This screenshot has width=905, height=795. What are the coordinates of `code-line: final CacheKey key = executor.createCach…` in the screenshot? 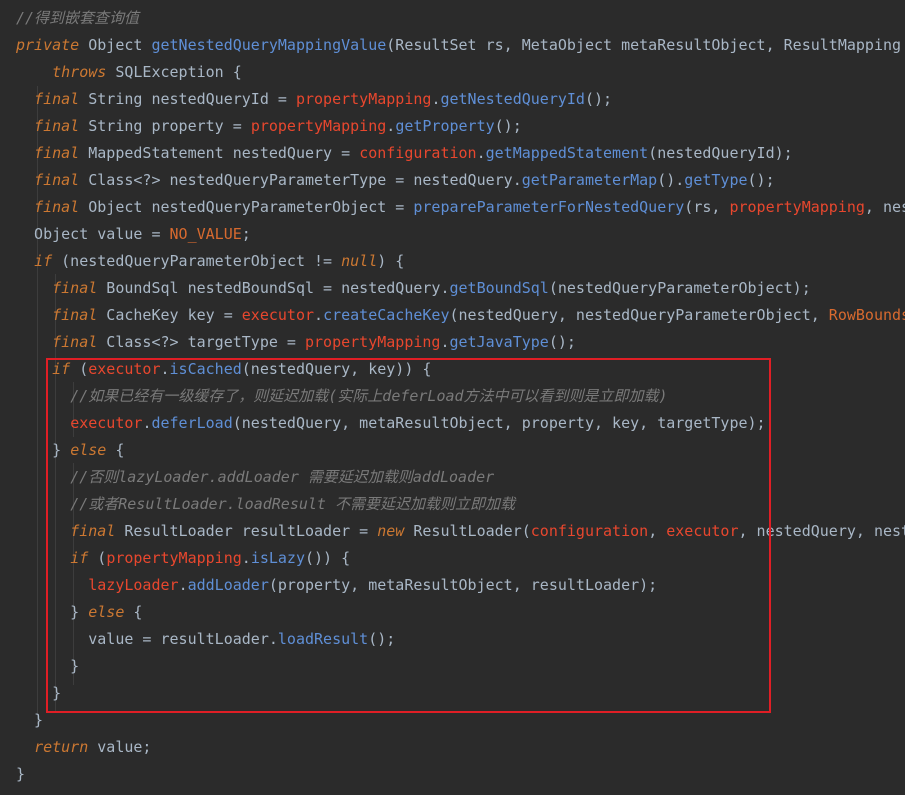 It's located at (460, 315).